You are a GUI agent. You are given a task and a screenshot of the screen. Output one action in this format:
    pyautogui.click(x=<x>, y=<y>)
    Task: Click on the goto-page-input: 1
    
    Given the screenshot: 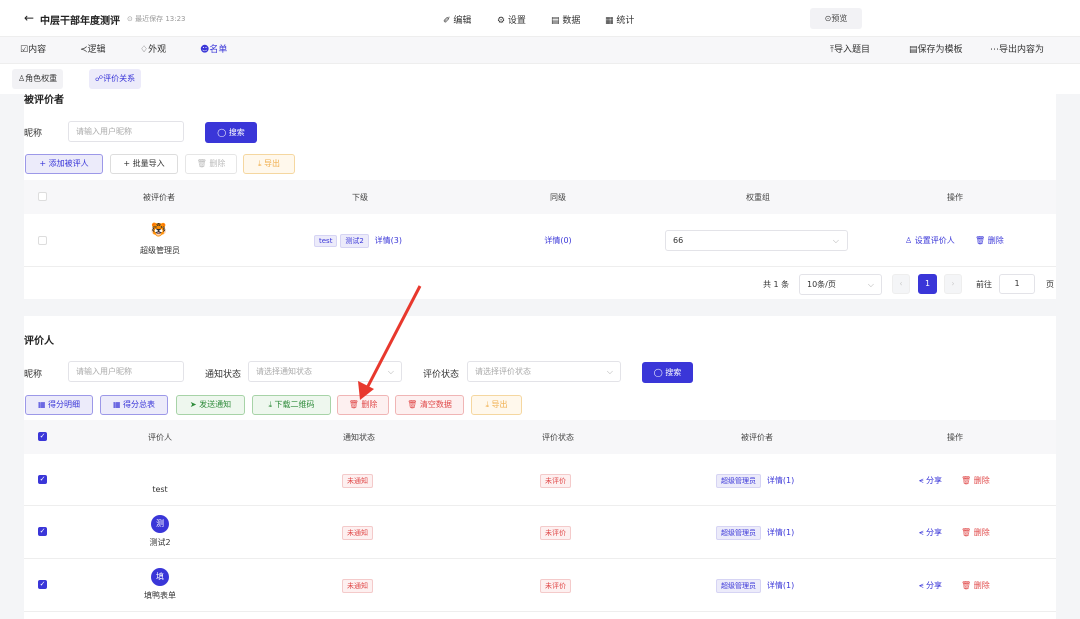 What is the action you would take?
    pyautogui.click(x=1017, y=284)
    